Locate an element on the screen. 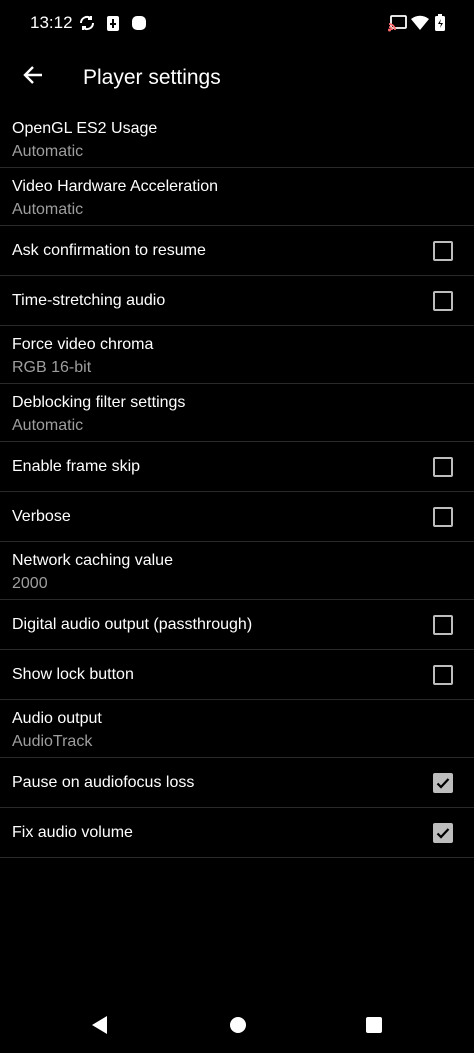 This screenshot has height=1053, width=474. nav-recents-icon is located at coordinates (374, 1027).